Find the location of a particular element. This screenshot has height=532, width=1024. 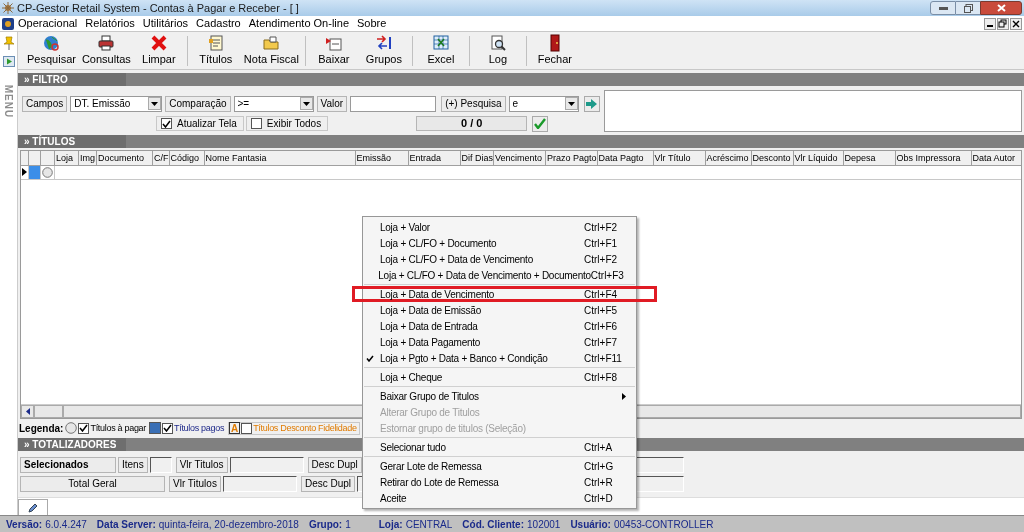

shortcut-label: Ctrl+A is located at coordinates (599, 447).